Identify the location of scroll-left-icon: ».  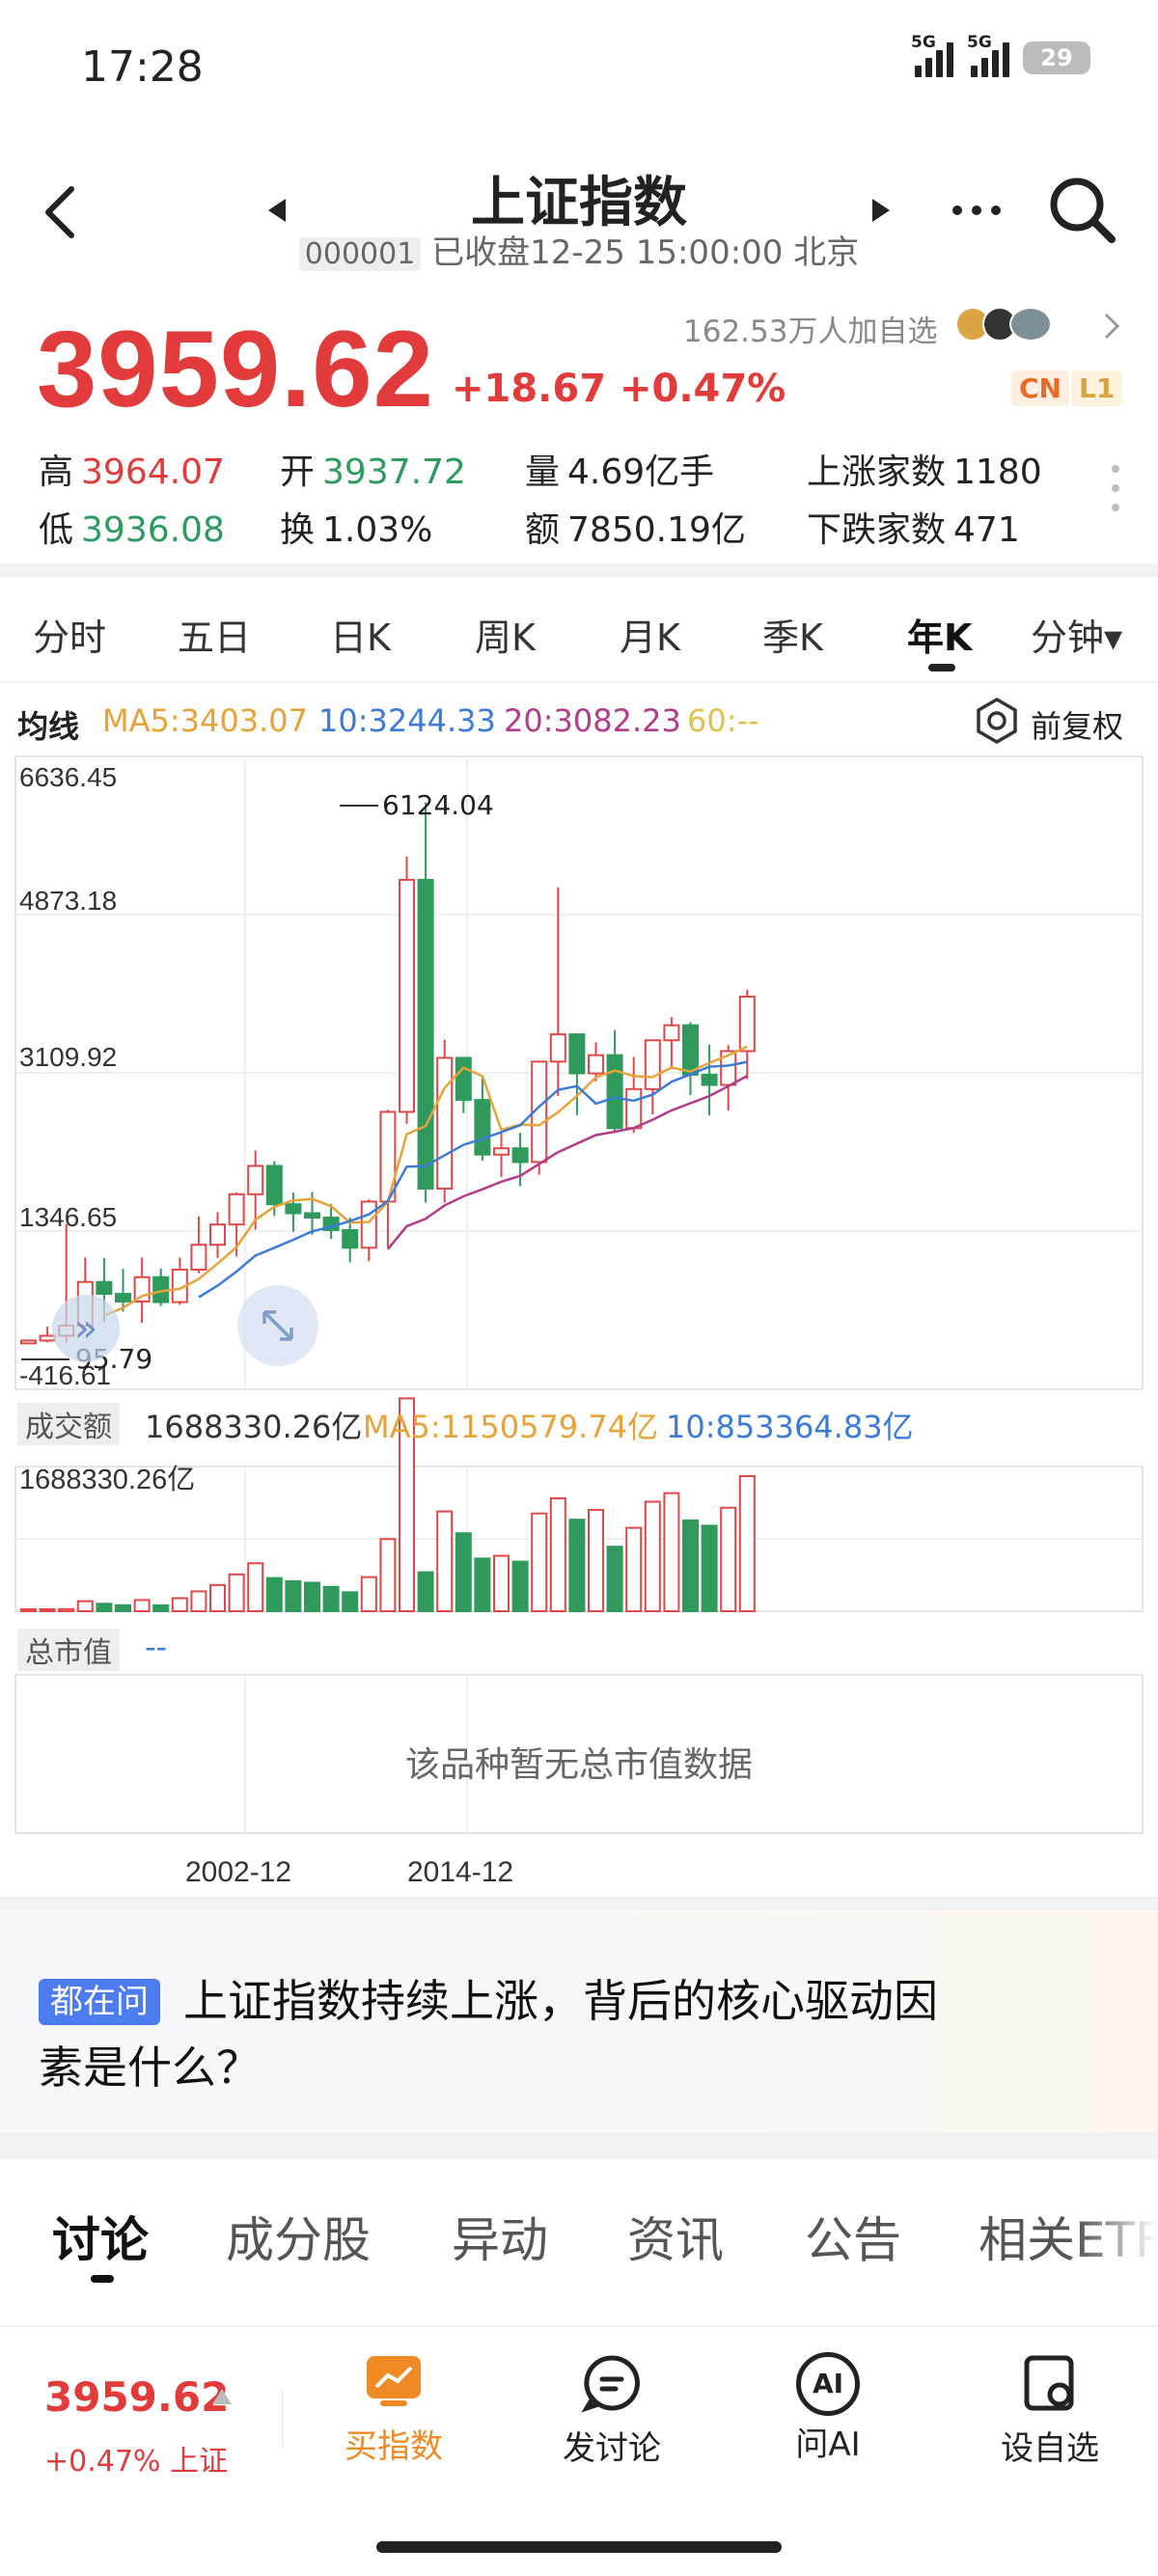
(86, 1328).